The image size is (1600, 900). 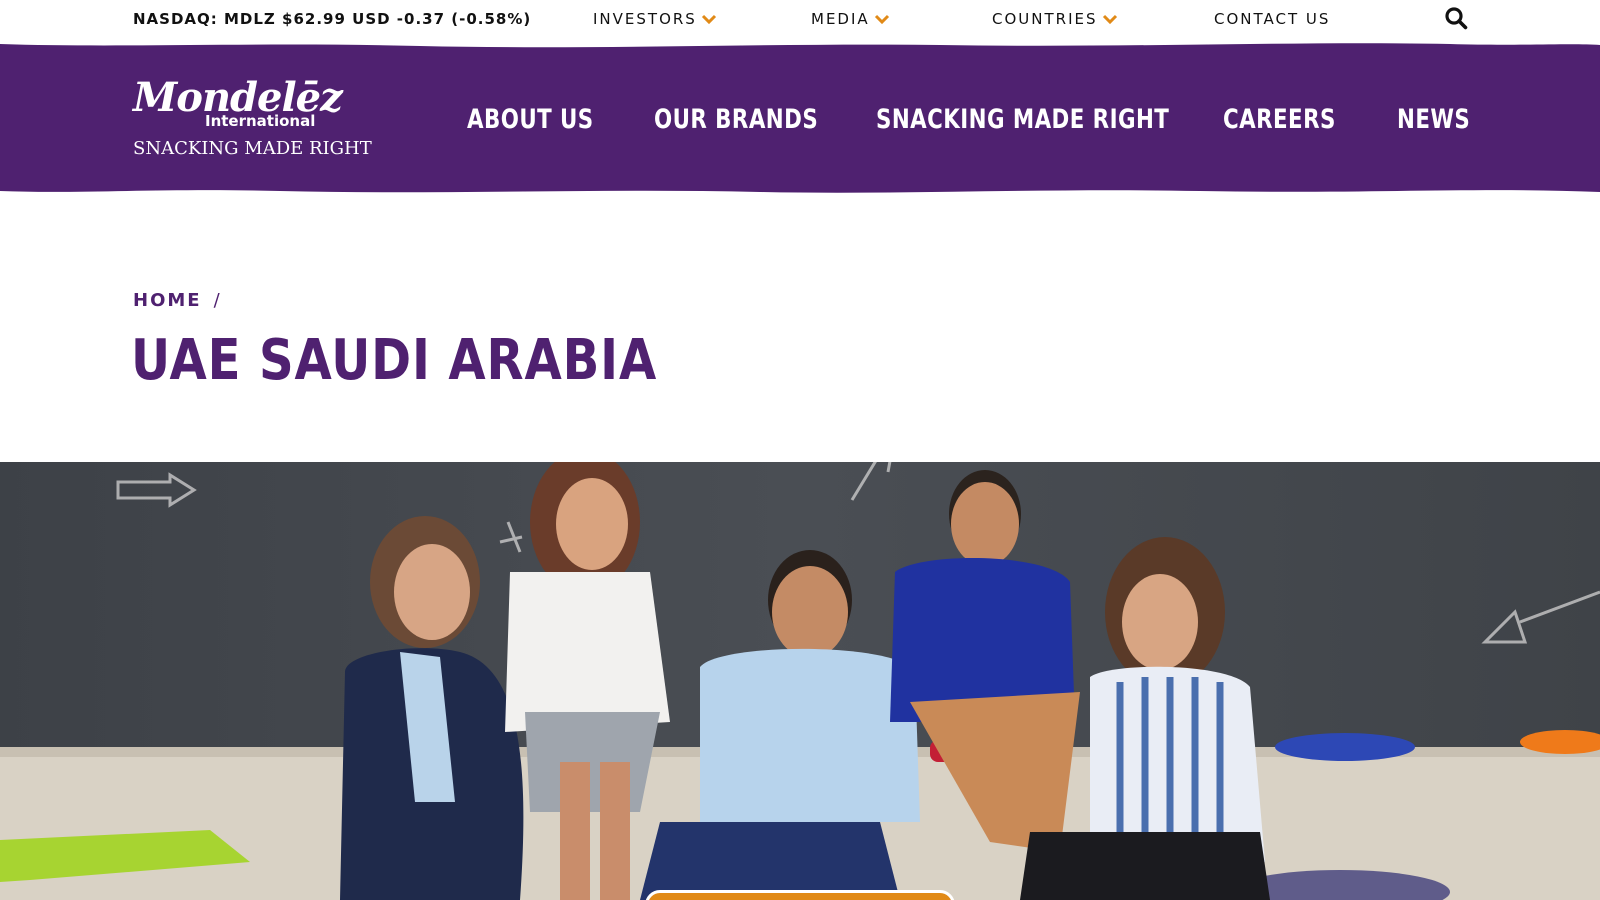 I want to click on countries-menu: COUNTRIES, so click(x=1055, y=19).